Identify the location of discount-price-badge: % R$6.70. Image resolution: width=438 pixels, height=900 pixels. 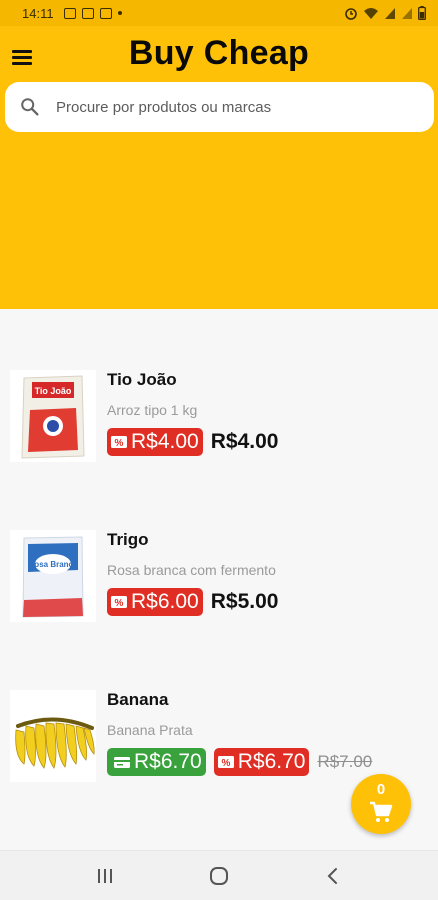
(261, 762).